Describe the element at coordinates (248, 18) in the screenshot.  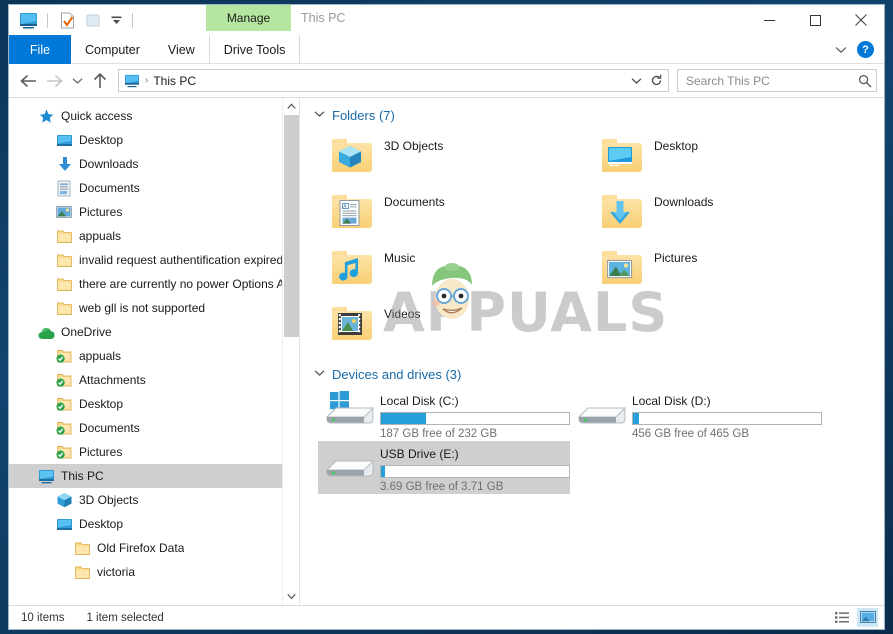
I see `contextual-tab-header: Manage` at that location.